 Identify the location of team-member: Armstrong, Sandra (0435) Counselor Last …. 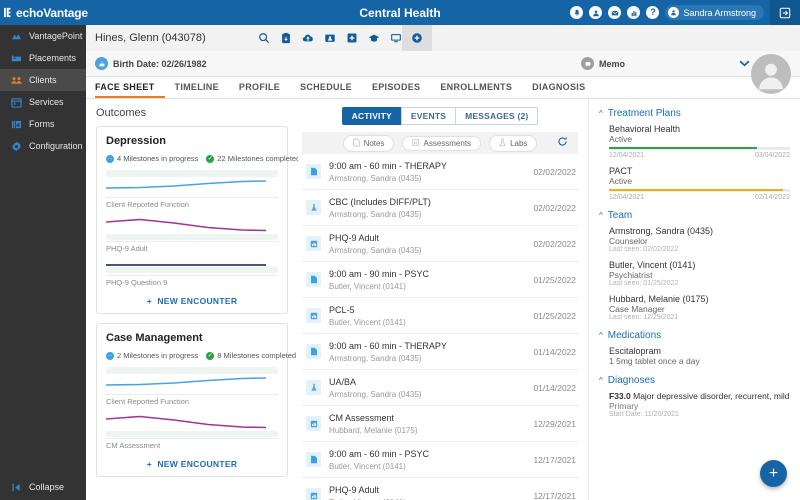
(699, 239).